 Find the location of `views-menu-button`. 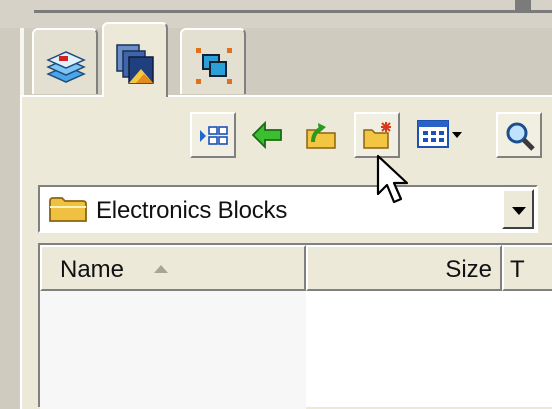

views-menu-button is located at coordinates (441, 135).